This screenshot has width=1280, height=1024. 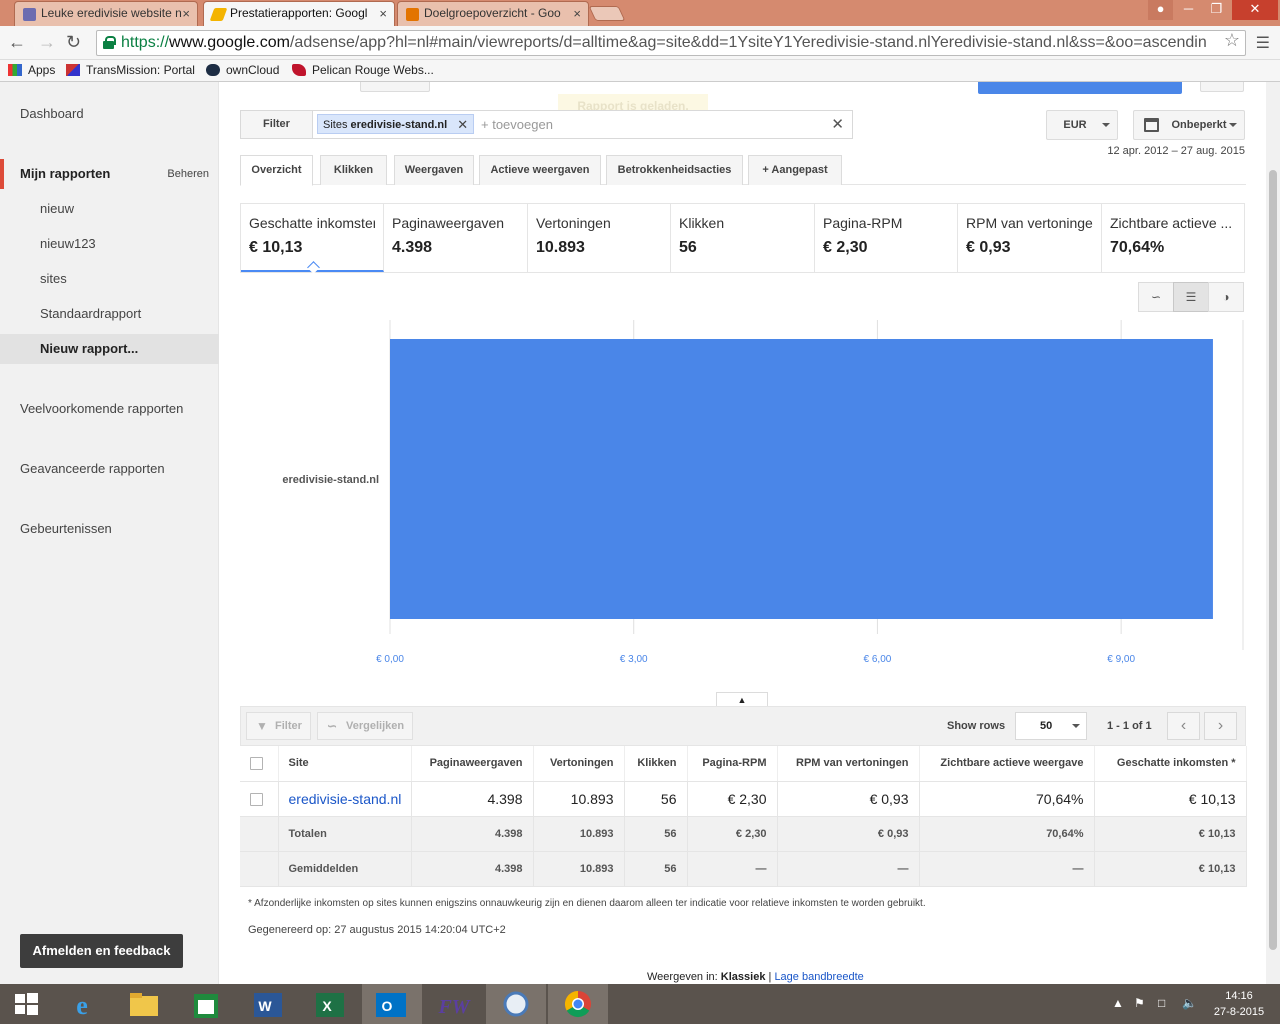 I want to click on sidebar-item-events: Gebeurtenissen, so click(x=109, y=529).